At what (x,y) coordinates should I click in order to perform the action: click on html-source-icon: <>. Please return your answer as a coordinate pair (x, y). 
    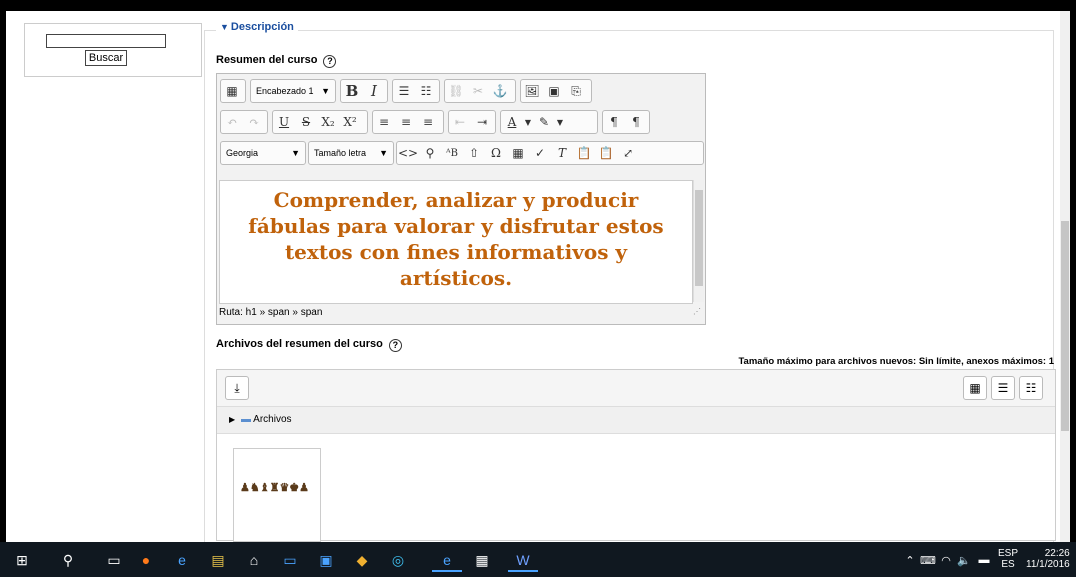
    Looking at the image, I should click on (408, 153).